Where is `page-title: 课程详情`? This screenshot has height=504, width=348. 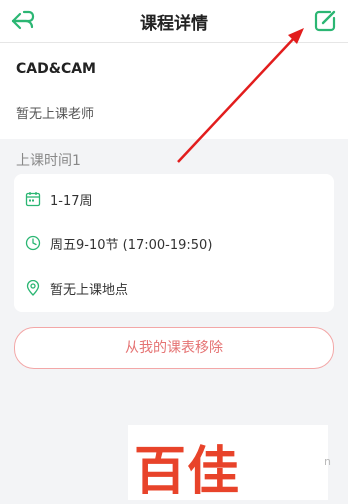
page-title: 课程详情 is located at coordinates (174, 24).